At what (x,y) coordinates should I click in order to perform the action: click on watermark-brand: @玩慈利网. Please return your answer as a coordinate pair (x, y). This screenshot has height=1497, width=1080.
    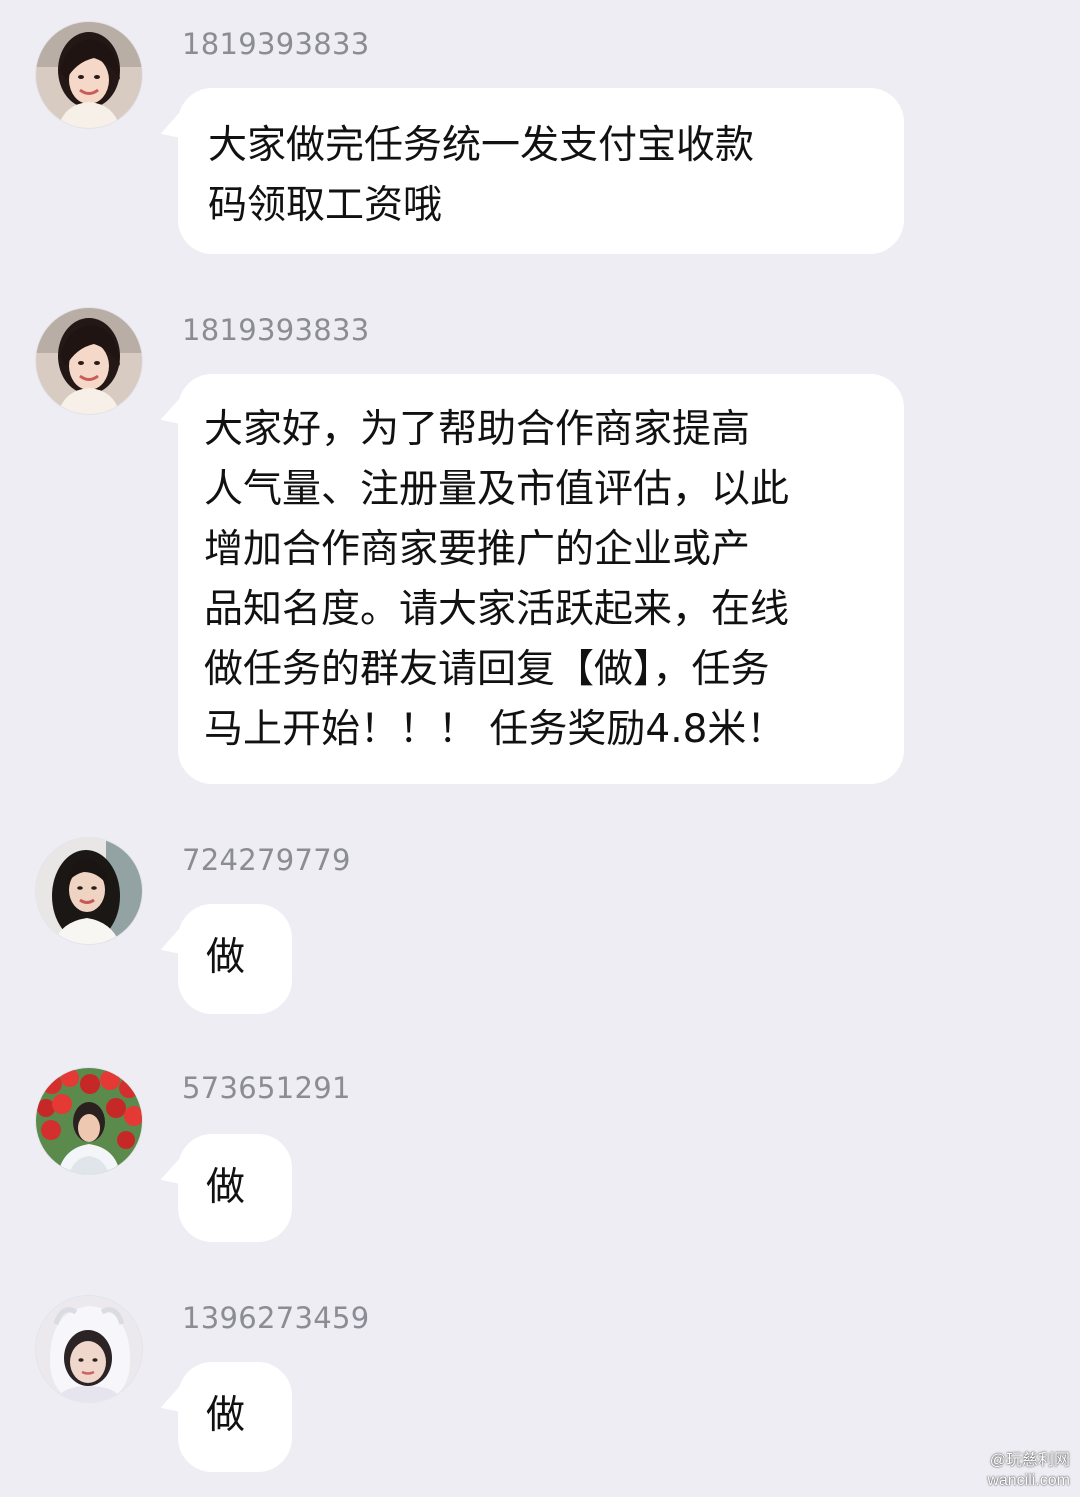
    Looking at the image, I should click on (1029, 1460).